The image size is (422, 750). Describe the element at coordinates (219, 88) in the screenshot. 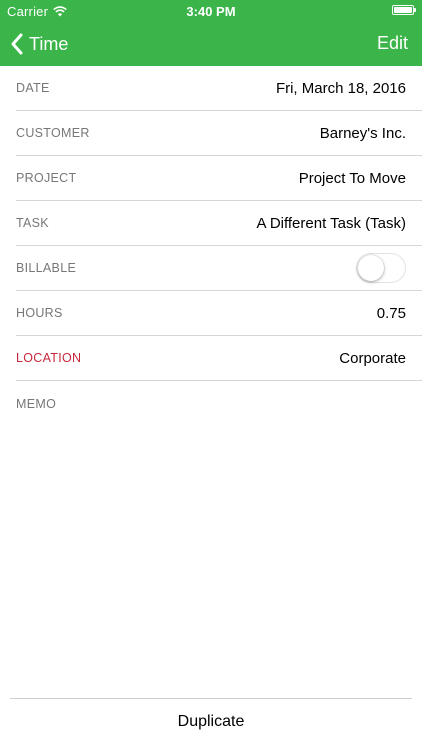

I see `date-row: DATE Fri, March 18, 2016` at that location.